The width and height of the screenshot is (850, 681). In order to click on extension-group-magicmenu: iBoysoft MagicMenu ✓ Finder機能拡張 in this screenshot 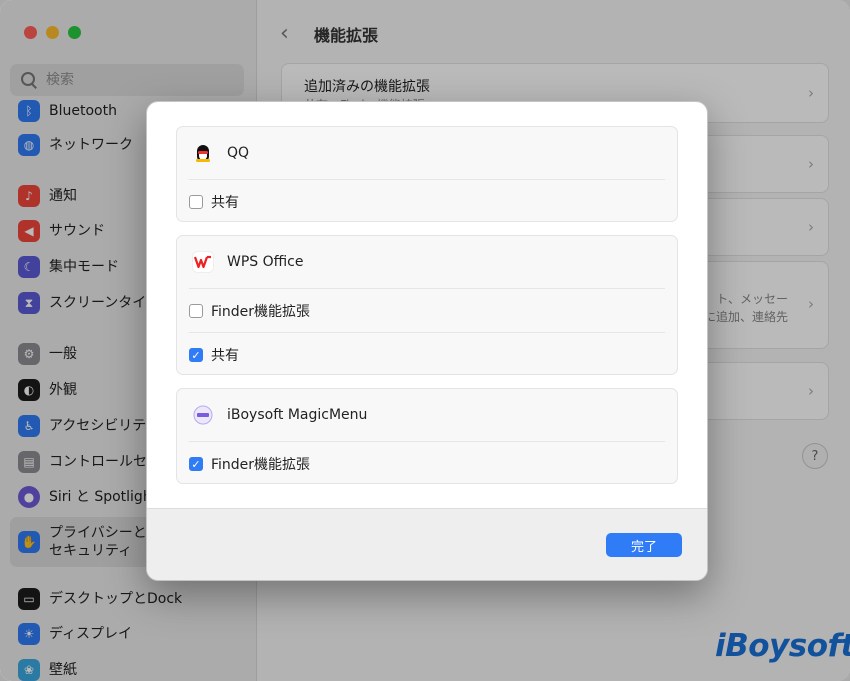, I will do `click(427, 436)`.